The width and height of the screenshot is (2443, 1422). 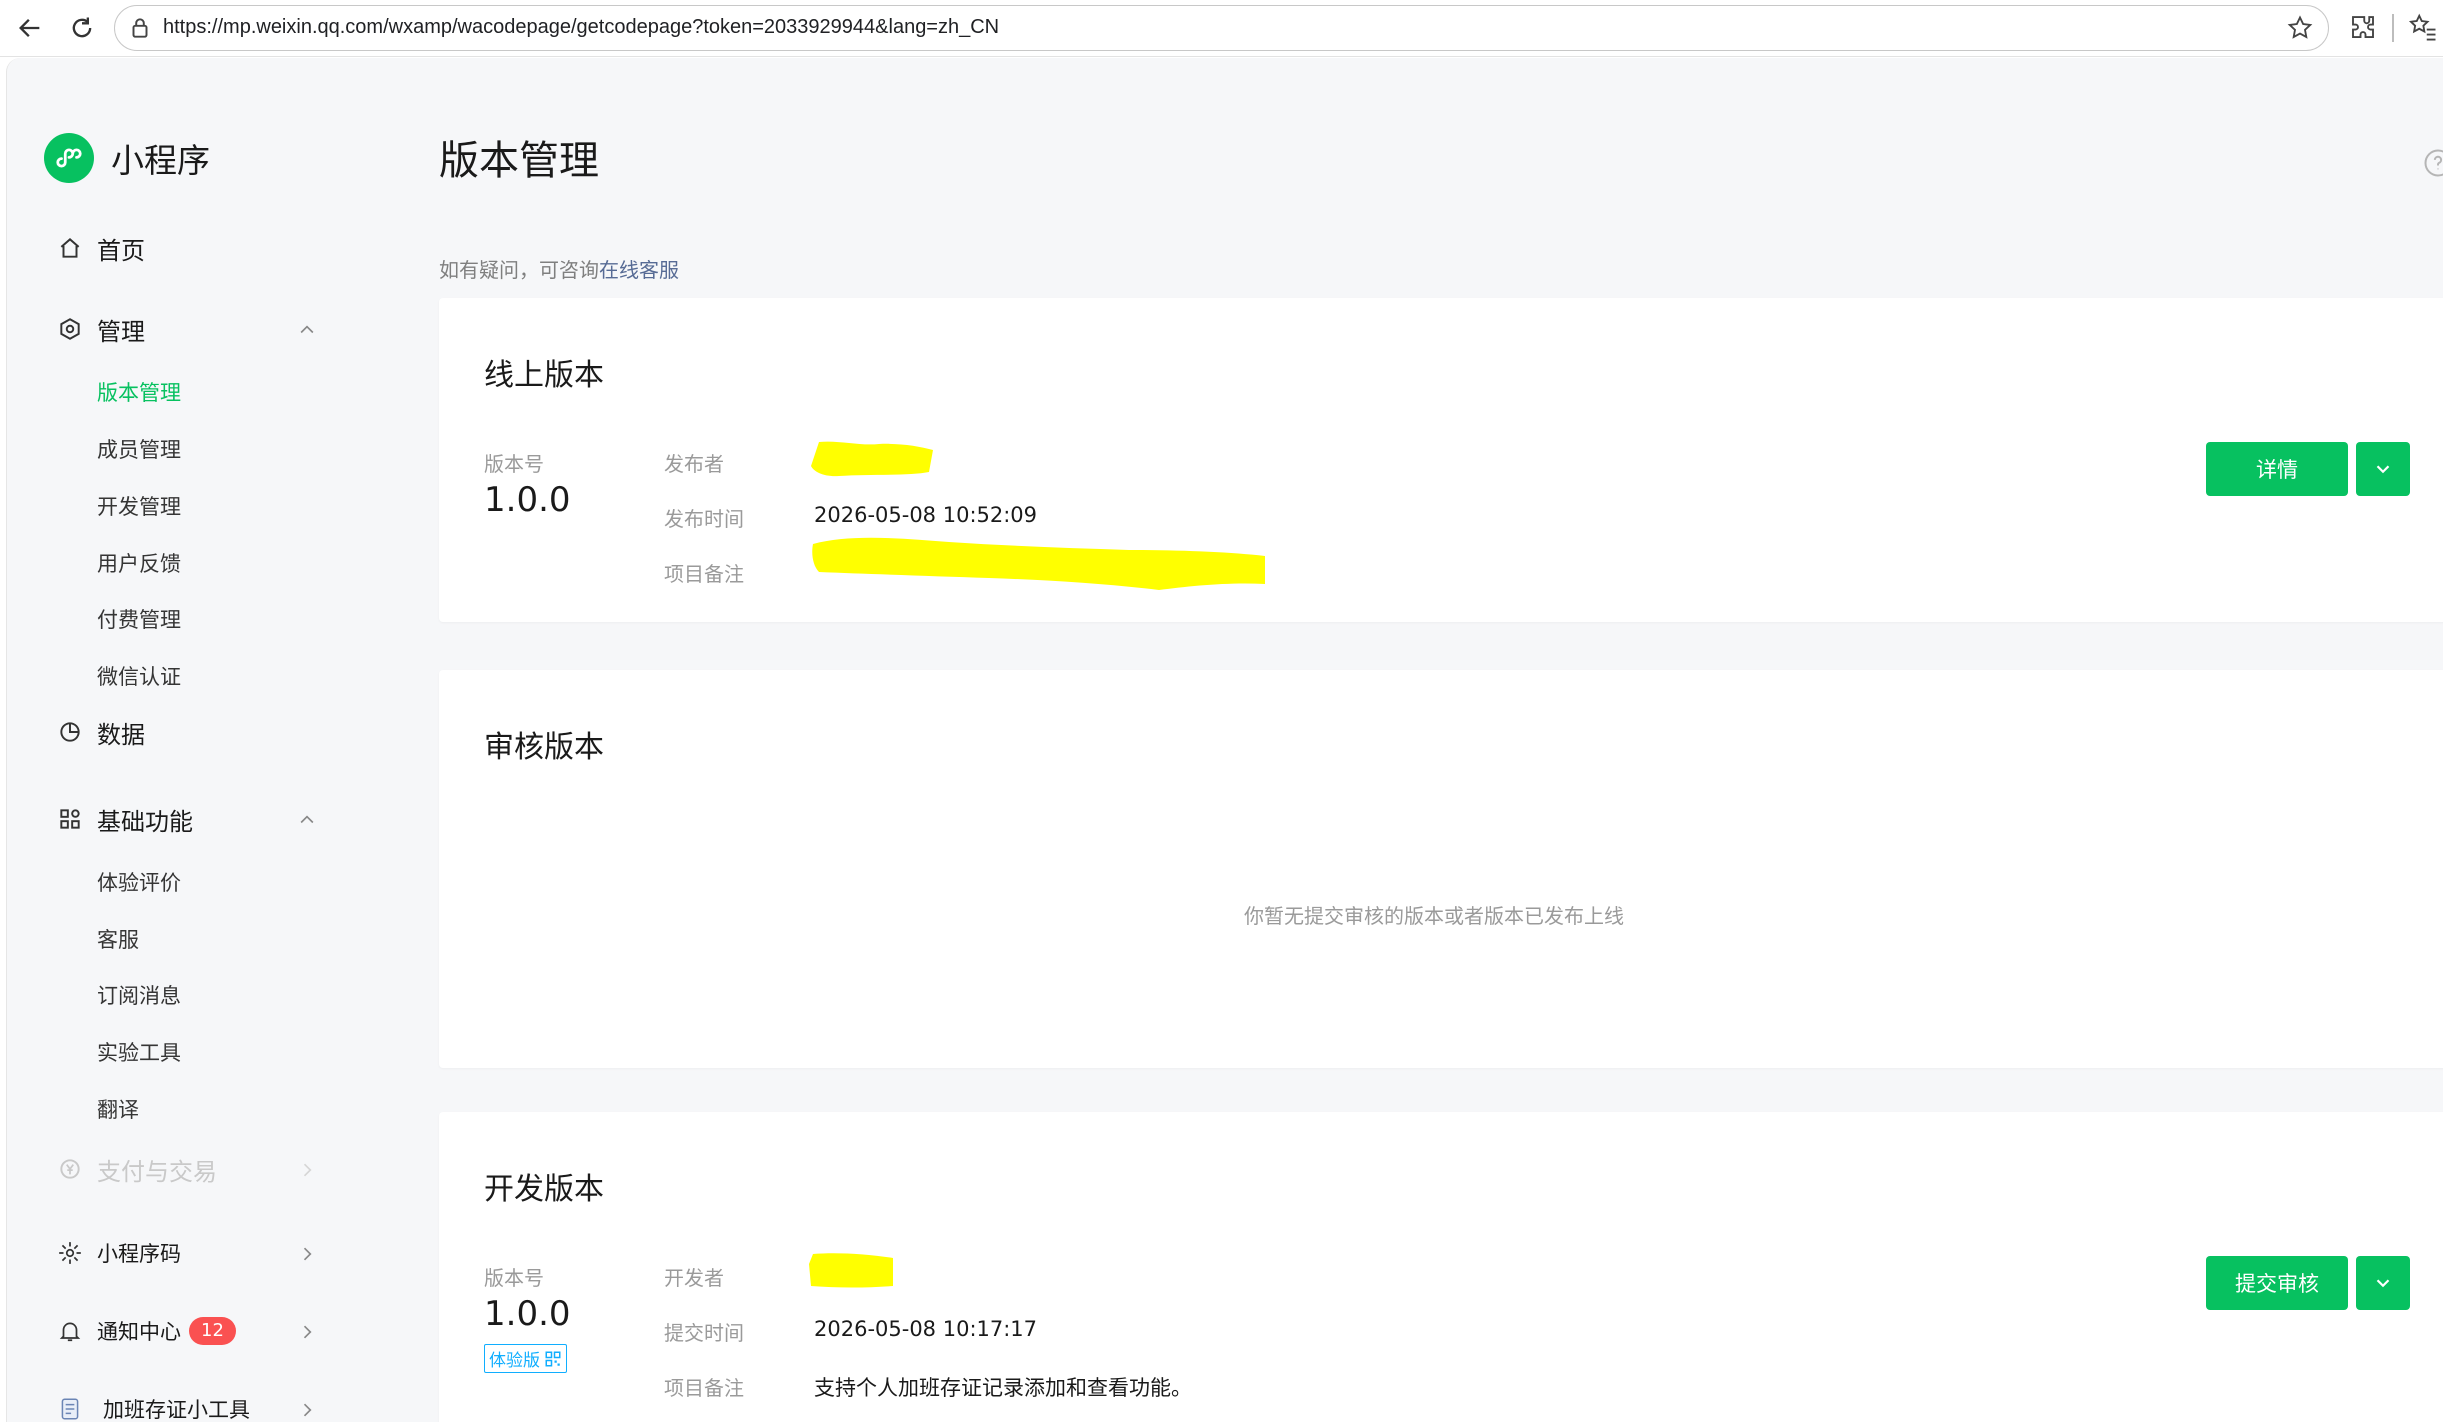 What do you see at coordinates (851, 1270) in the screenshot?
I see `redacted-developer` at bounding box center [851, 1270].